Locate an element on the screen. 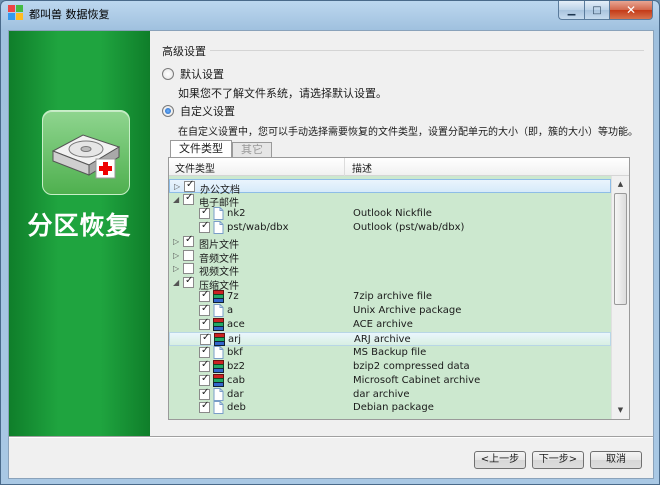 The height and width of the screenshot is (485, 660). minimize-icon: ▁ is located at coordinates (571, 10).